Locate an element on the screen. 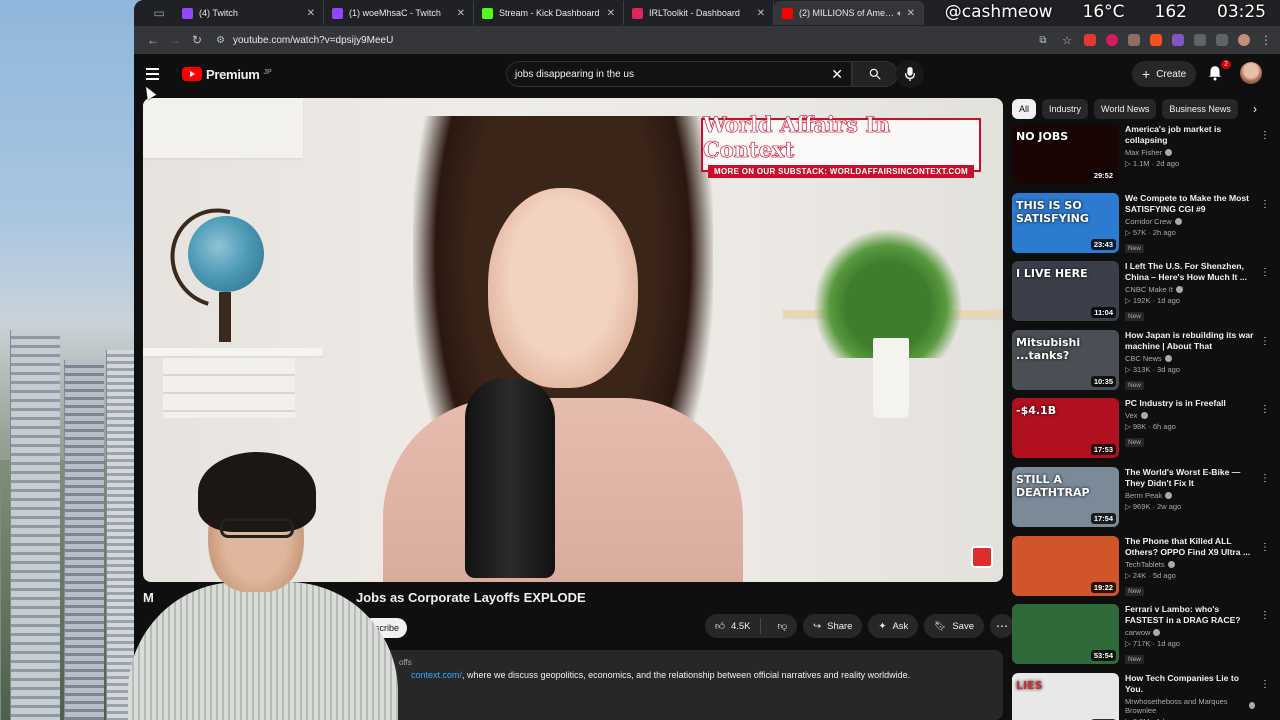 The width and height of the screenshot is (1280, 720). search-input: jobs disappearing in the us ✕ is located at coordinates (679, 74).